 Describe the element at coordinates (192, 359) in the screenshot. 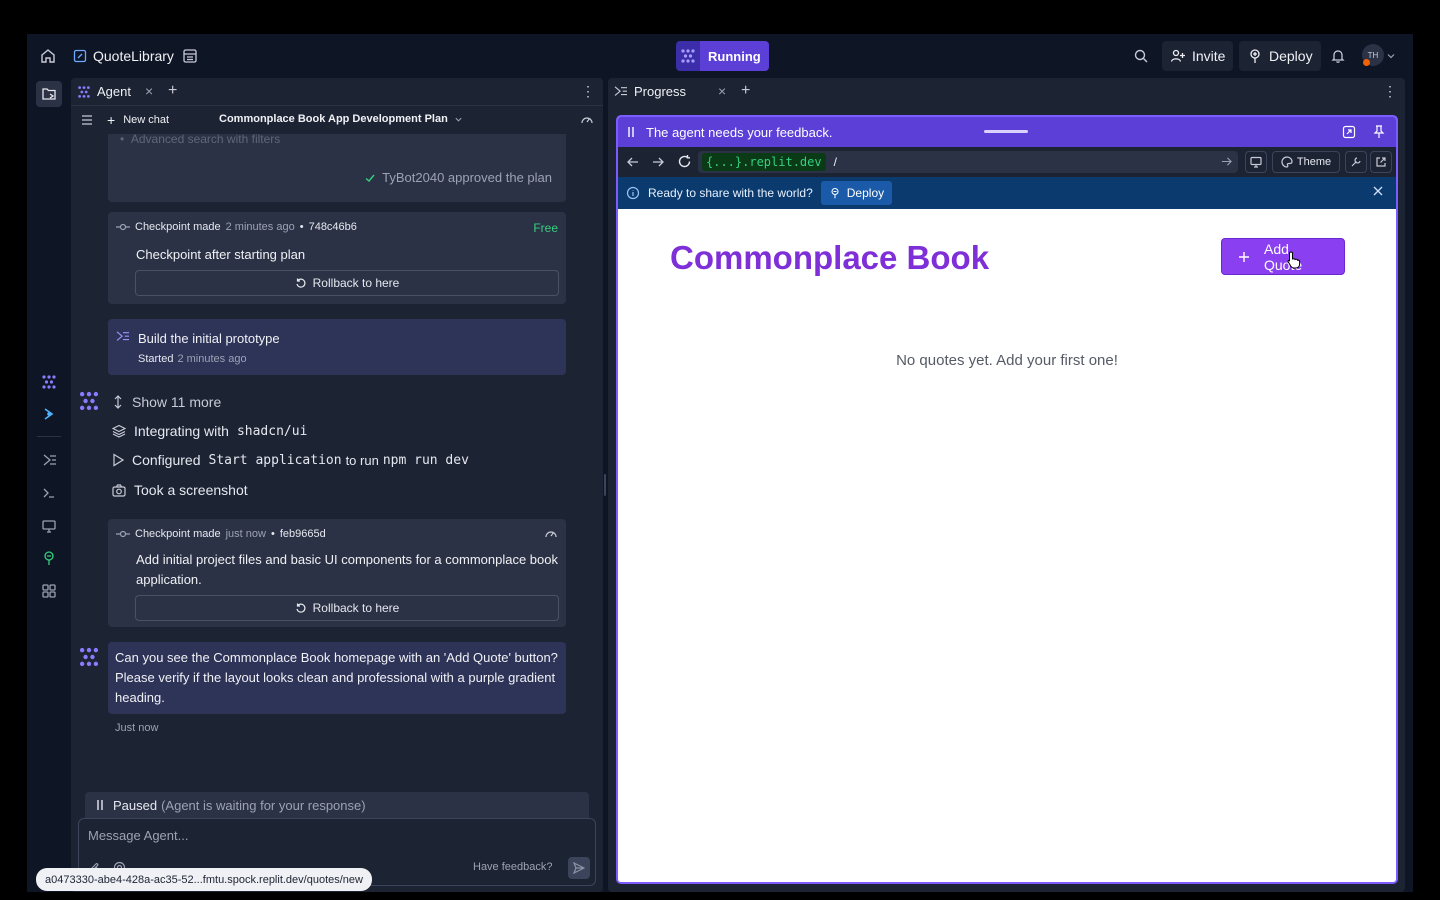

I see `progress-started: Started 2 minutes ago` at that location.